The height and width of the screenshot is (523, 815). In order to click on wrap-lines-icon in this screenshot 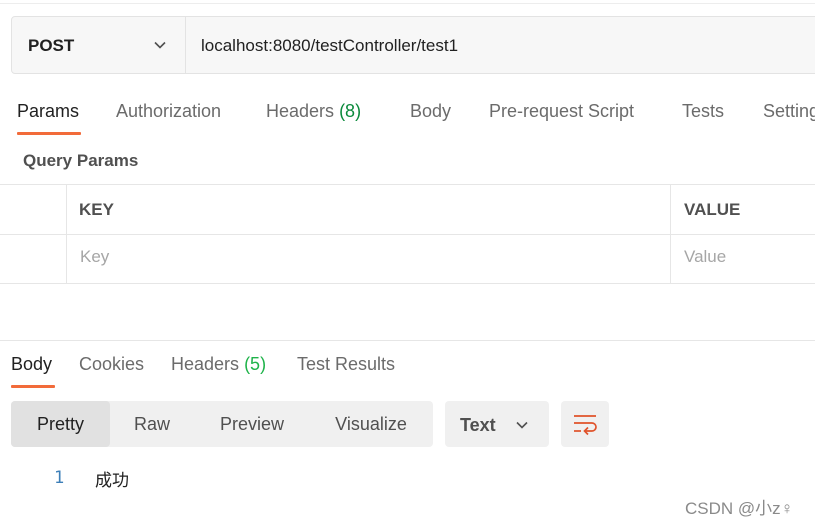, I will do `click(585, 425)`.